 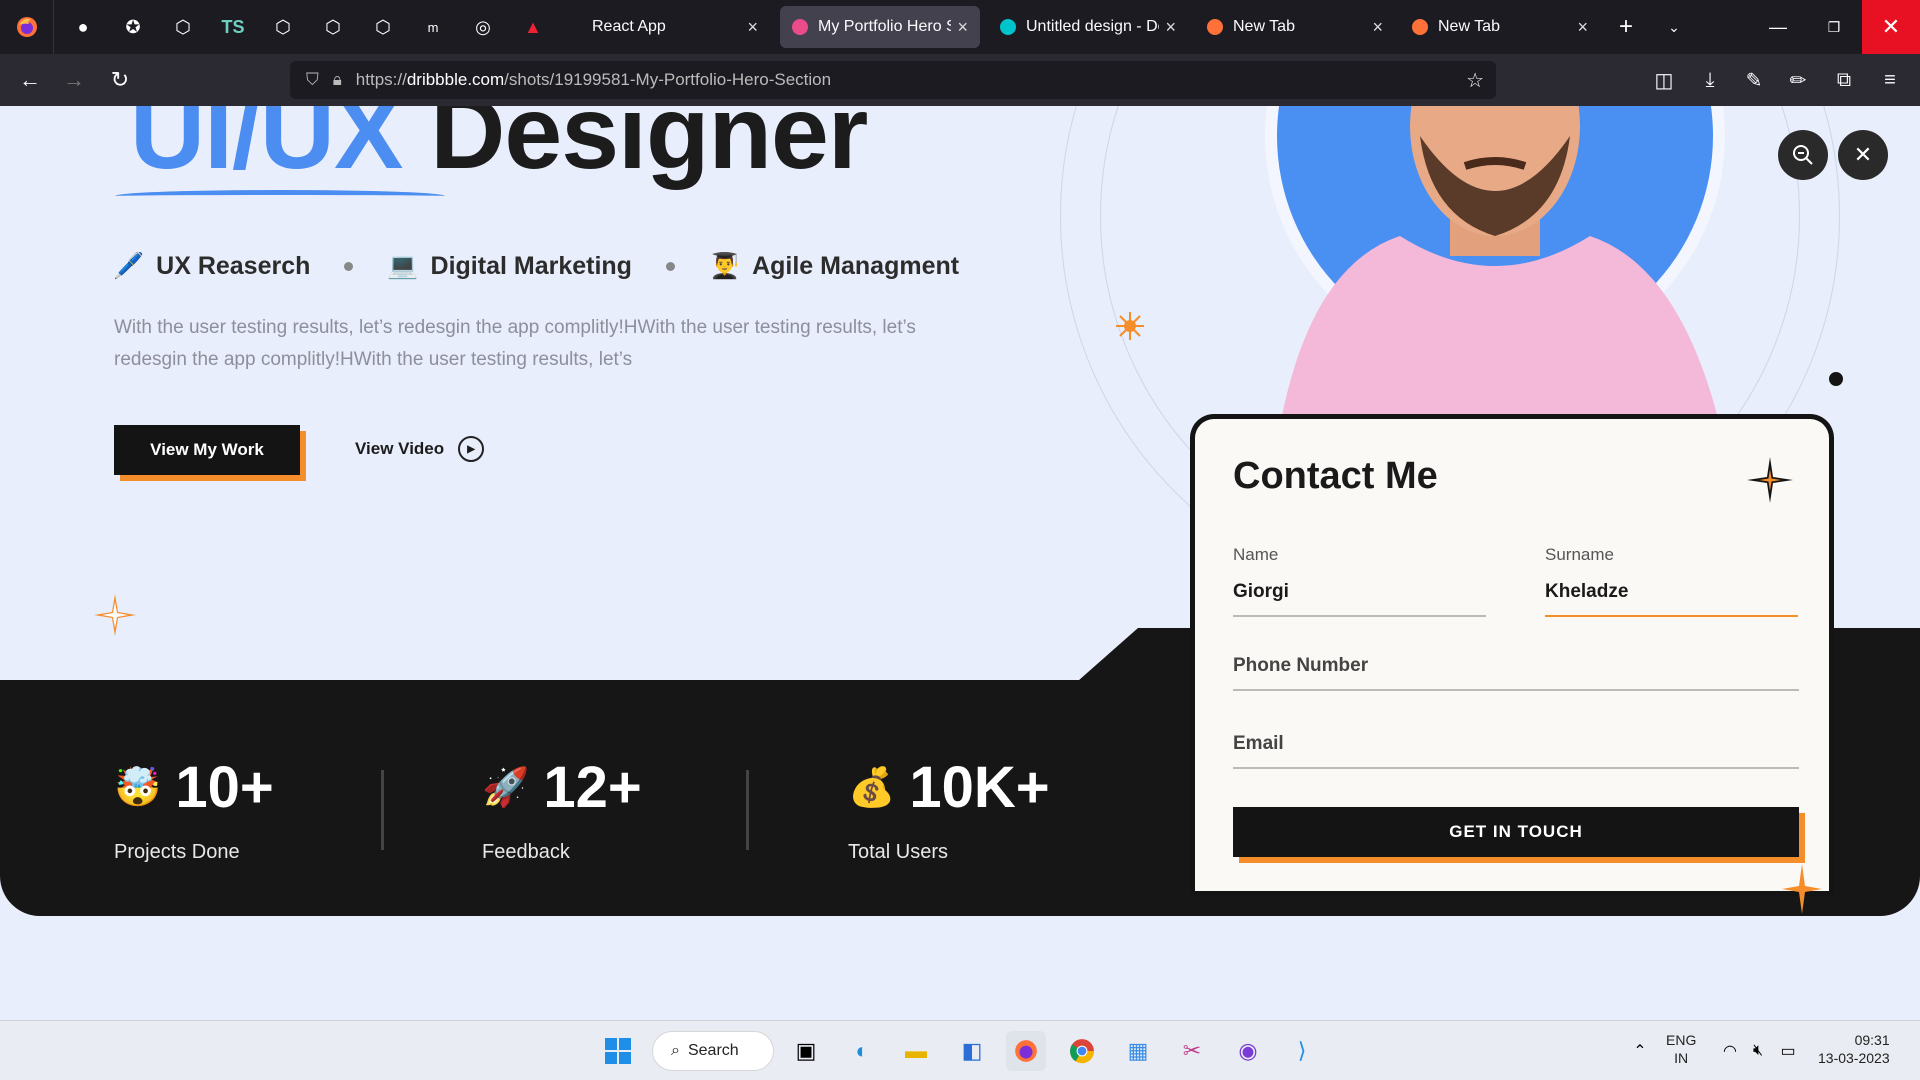 What do you see at coordinates (333, 27) in the screenshot?
I see `pinned-tab-6: ⬡` at bounding box center [333, 27].